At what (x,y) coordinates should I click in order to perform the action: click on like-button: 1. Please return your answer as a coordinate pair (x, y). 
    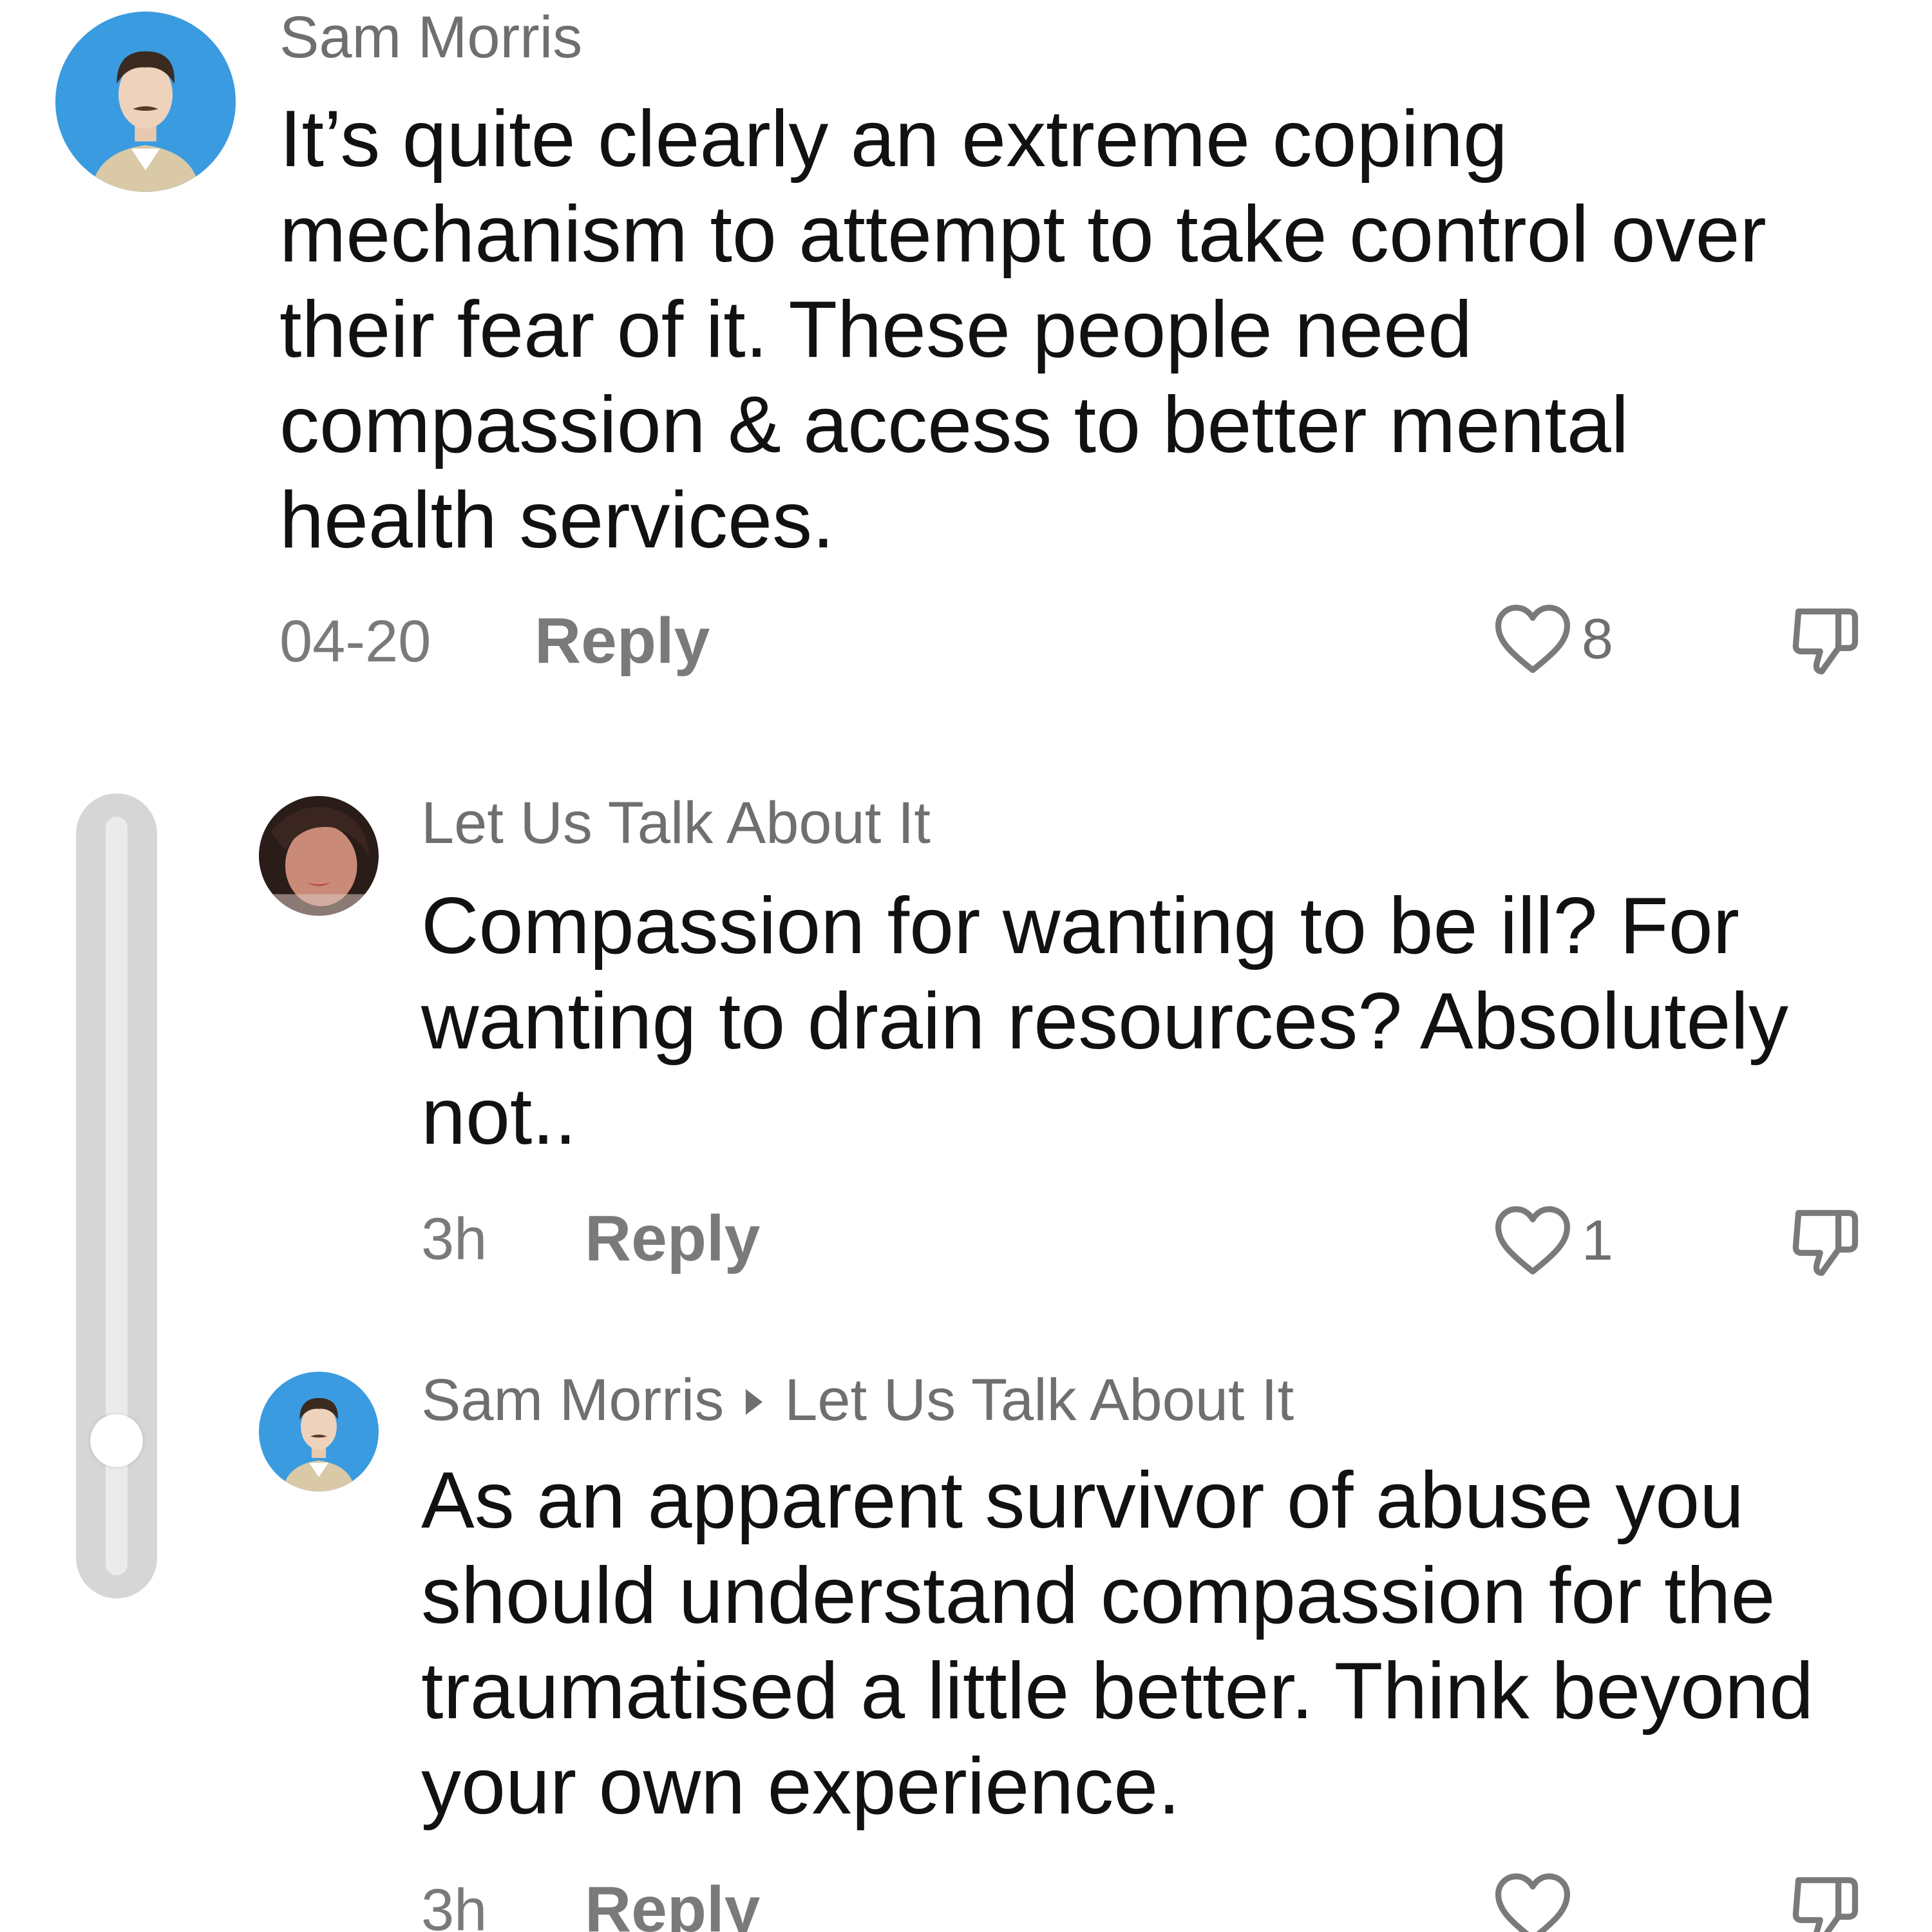
    Looking at the image, I should click on (1553, 1240).